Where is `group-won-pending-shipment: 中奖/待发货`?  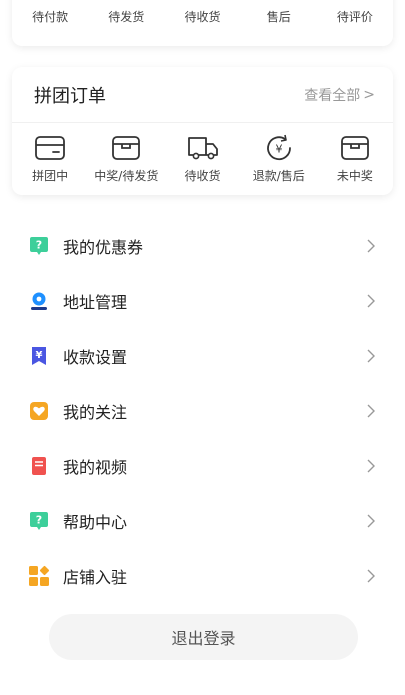
group-won-pending-shipment: 中奖/待发货 is located at coordinates (126, 158).